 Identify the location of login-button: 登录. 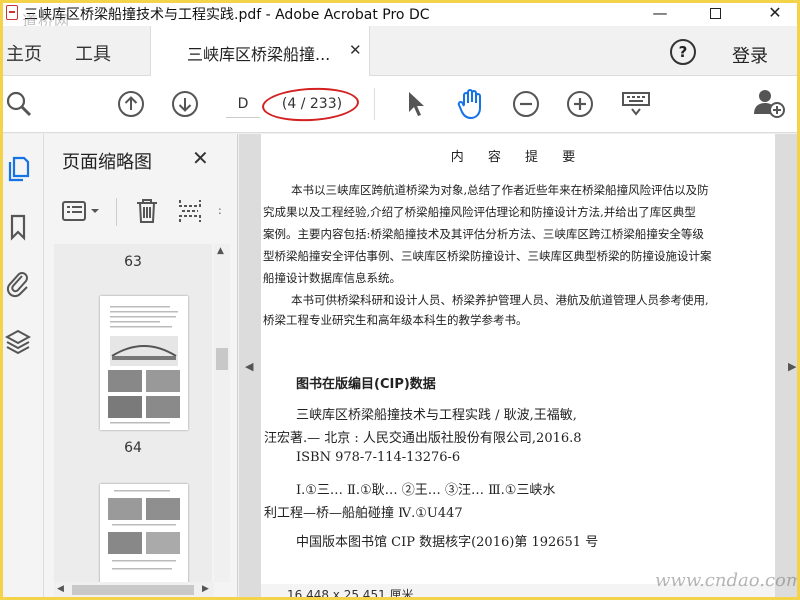
(750, 55).